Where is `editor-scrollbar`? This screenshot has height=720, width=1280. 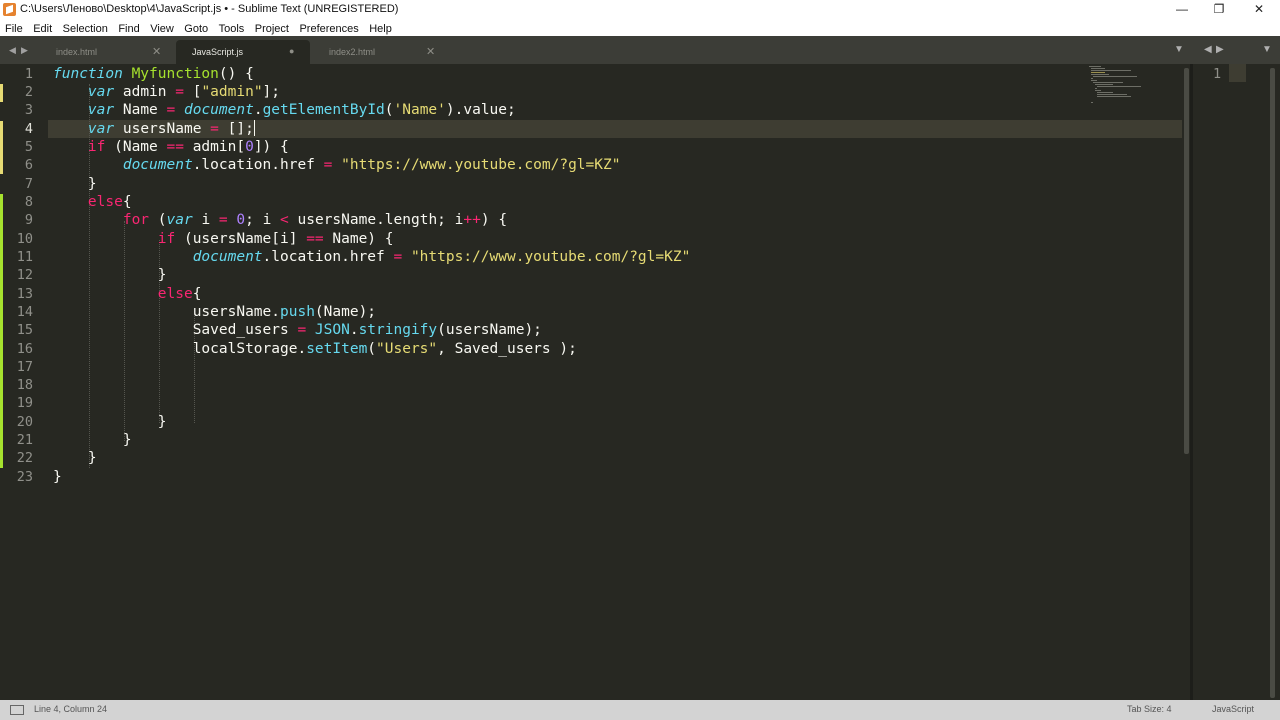
editor-scrollbar is located at coordinates (1186, 382).